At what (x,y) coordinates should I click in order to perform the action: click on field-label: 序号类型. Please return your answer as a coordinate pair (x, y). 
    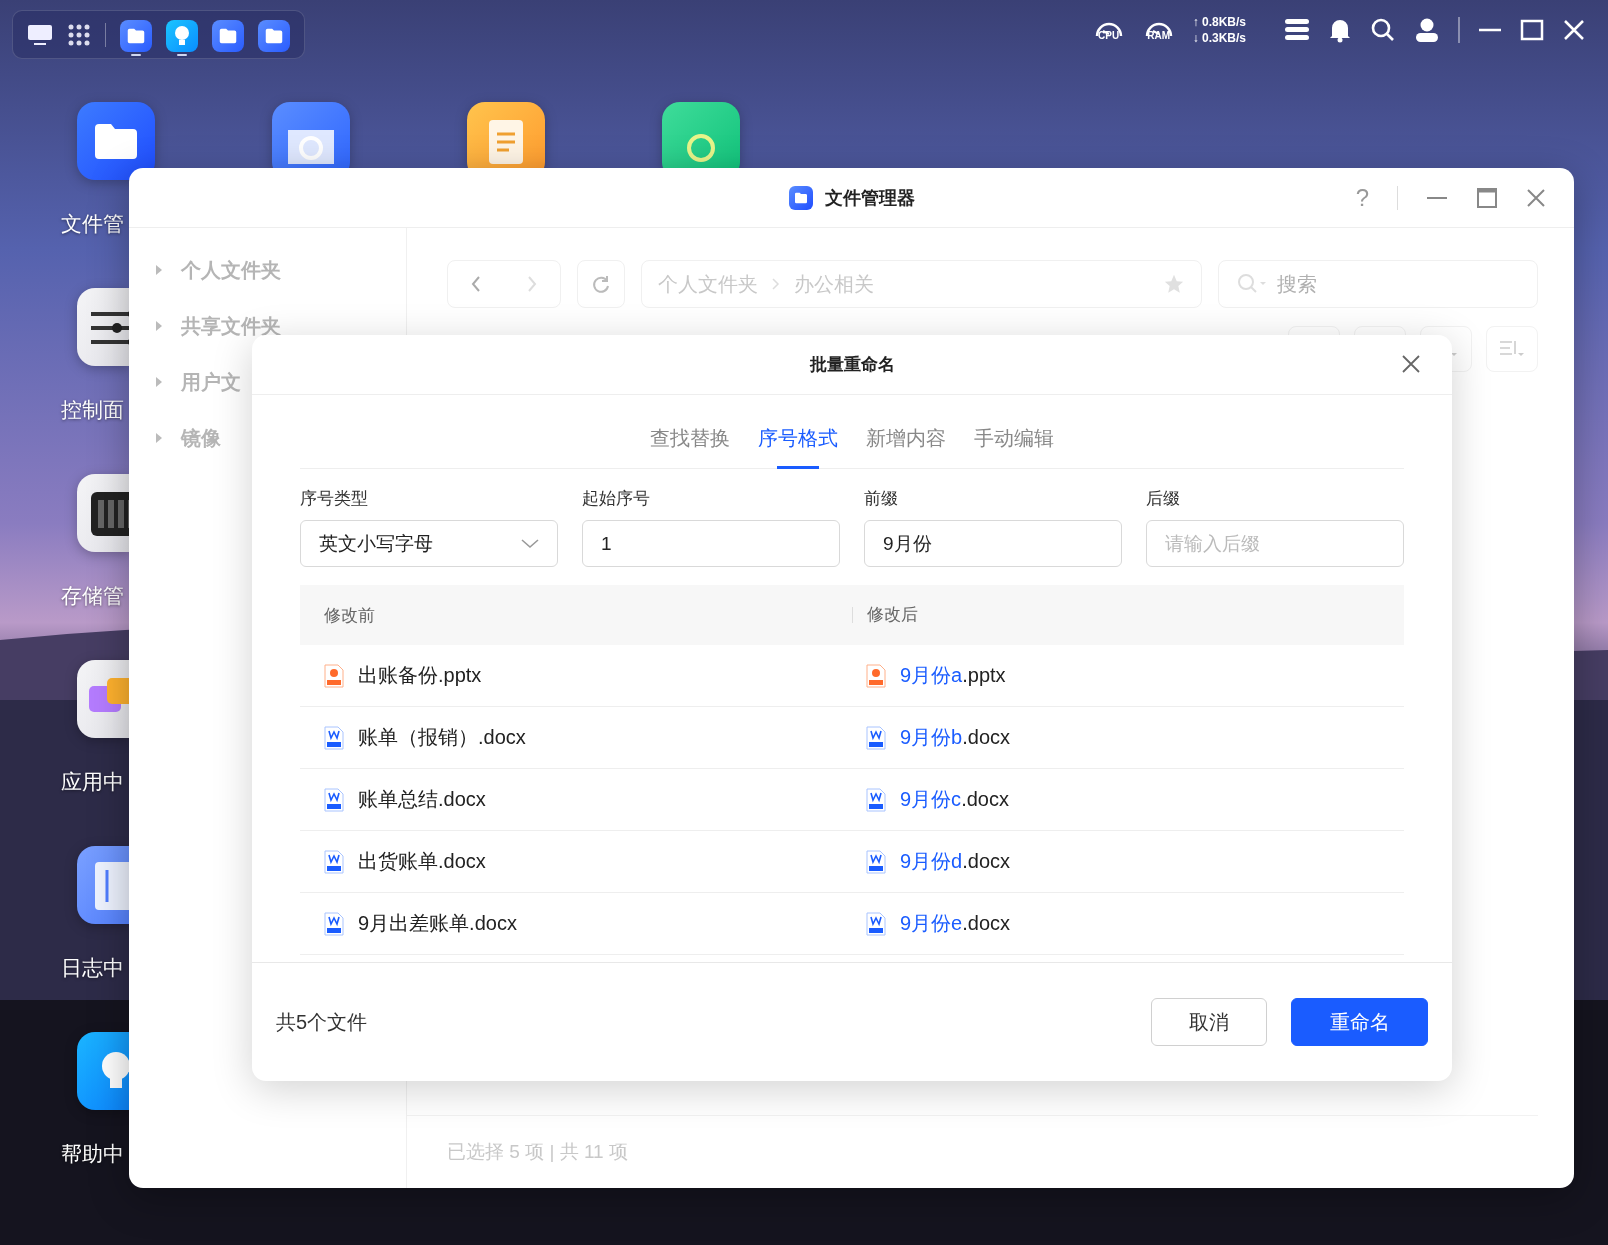
    Looking at the image, I should click on (334, 499).